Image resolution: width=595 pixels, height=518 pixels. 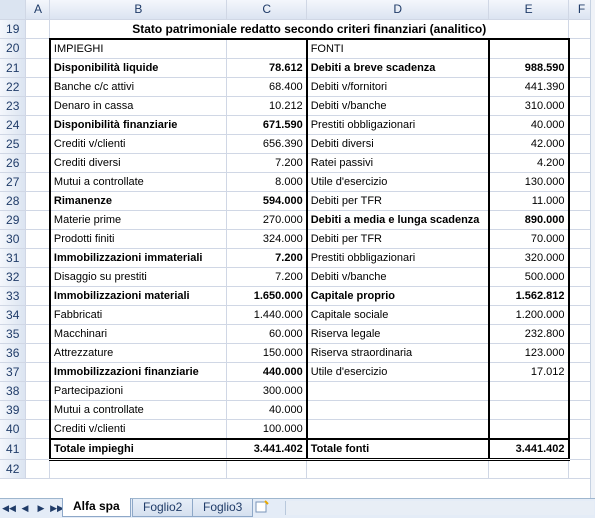 What do you see at coordinates (528, 277) in the screenshot?
I see `fonti-value: 500.000` at bounding box center [528, 277].